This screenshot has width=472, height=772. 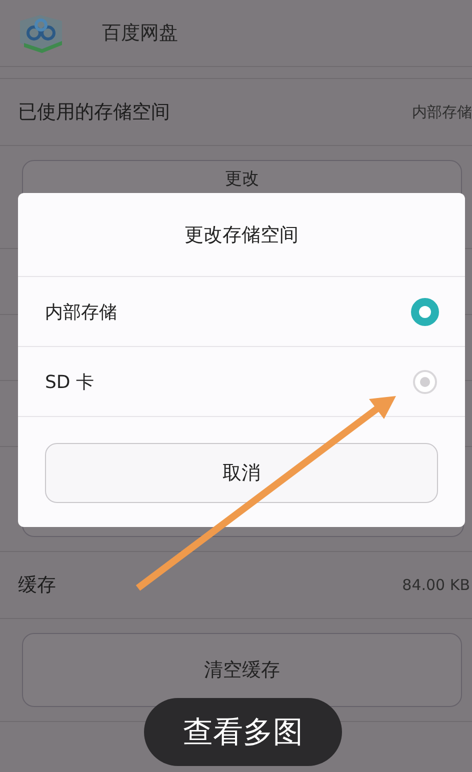 I want to click on setting-value: 内部存储, so click(x=442, y=112).